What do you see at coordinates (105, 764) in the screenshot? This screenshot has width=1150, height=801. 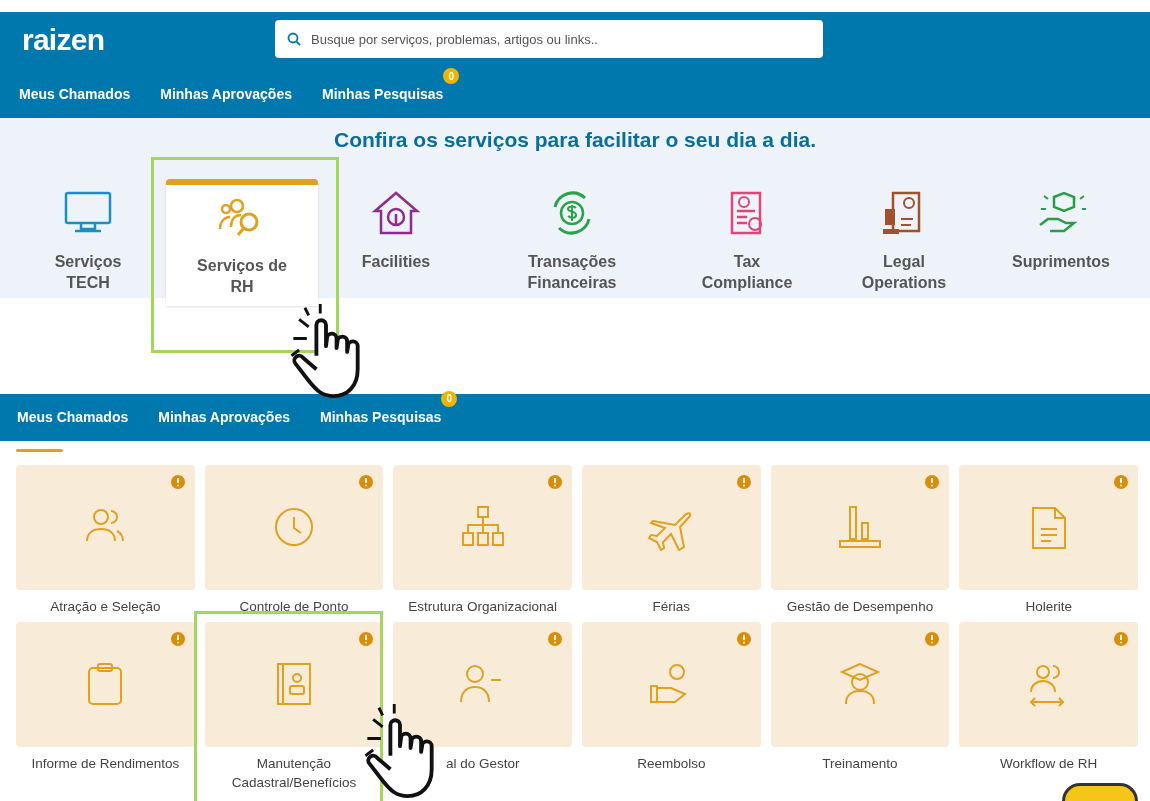 I see `service-label: Informe de Rendimentos` at bounding box center [105, 764].